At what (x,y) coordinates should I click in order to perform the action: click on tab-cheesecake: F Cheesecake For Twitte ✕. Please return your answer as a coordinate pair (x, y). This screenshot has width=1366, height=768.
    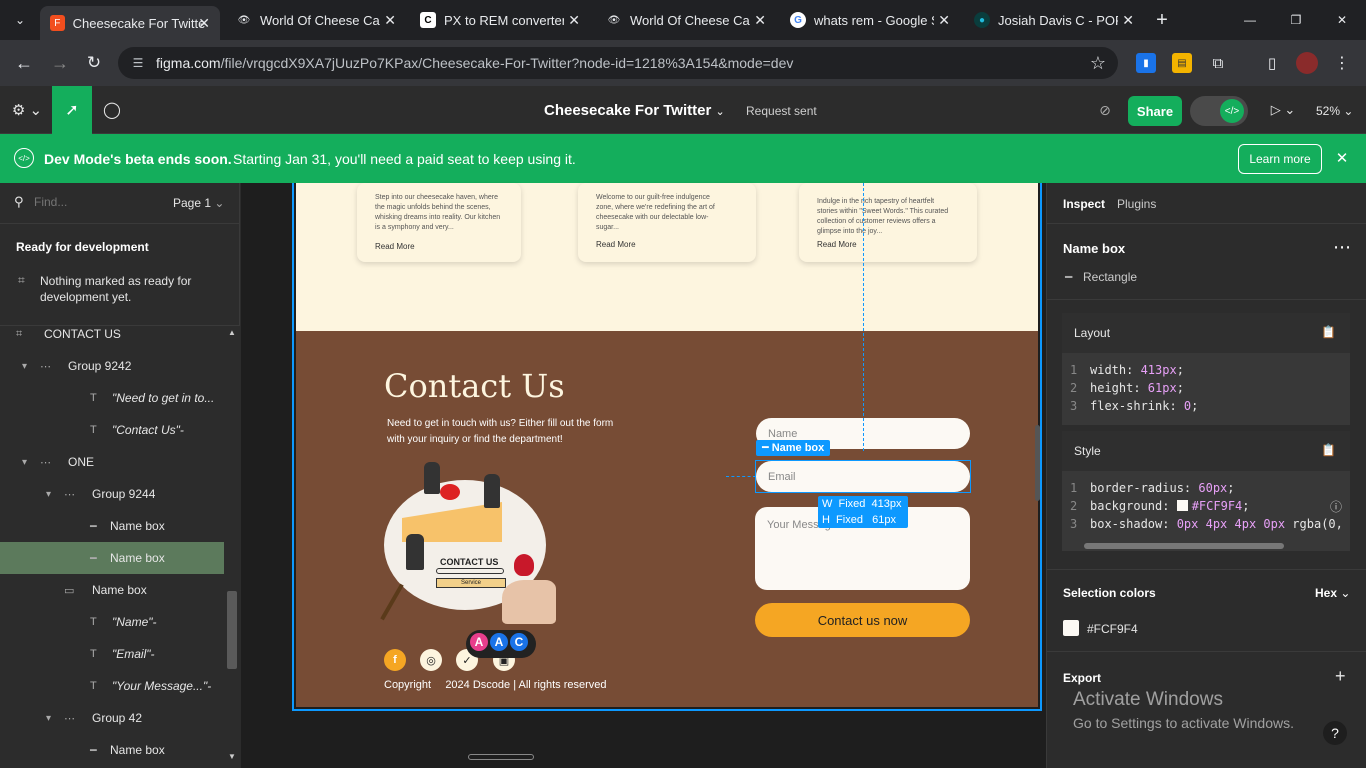
    Looking at the image, I should click on (130, 23).